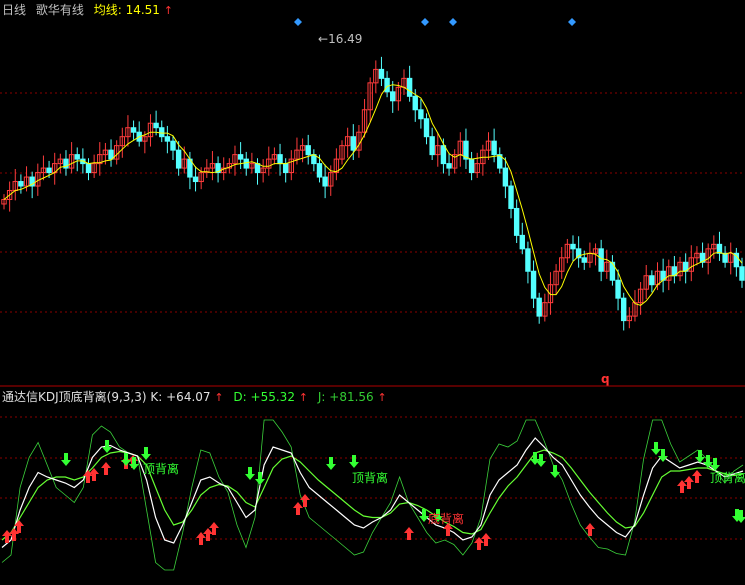  Describe the element at coordinates (382, 397) in the screenshot. I see `j-up-arrow-icon: ↑` at that location.